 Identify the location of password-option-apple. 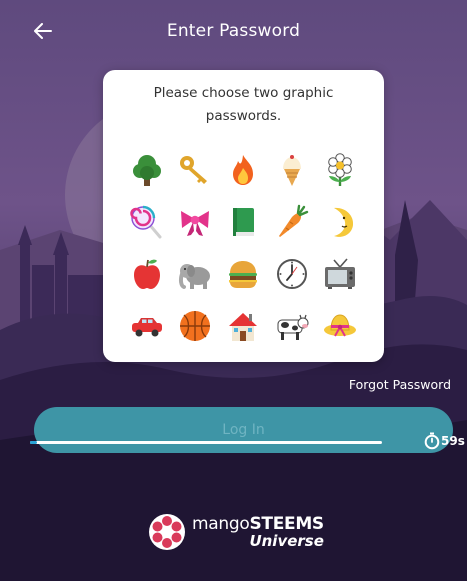
(147, 274).